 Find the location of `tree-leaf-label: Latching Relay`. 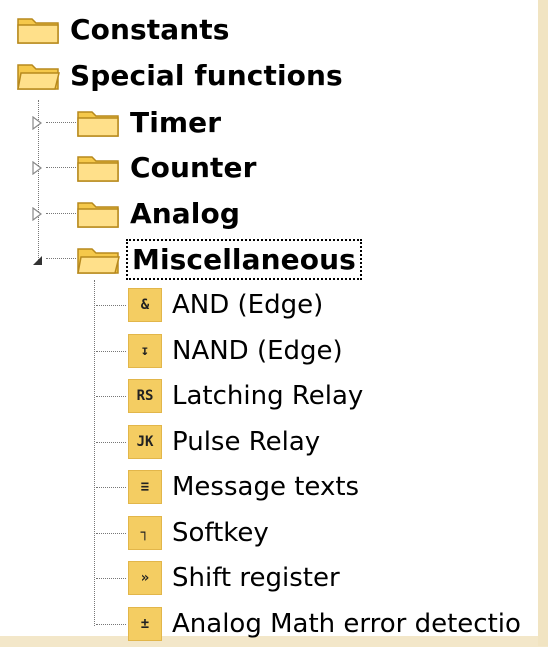

tree-leaf-label: Latching Relay is located at coordinates (268, 396).